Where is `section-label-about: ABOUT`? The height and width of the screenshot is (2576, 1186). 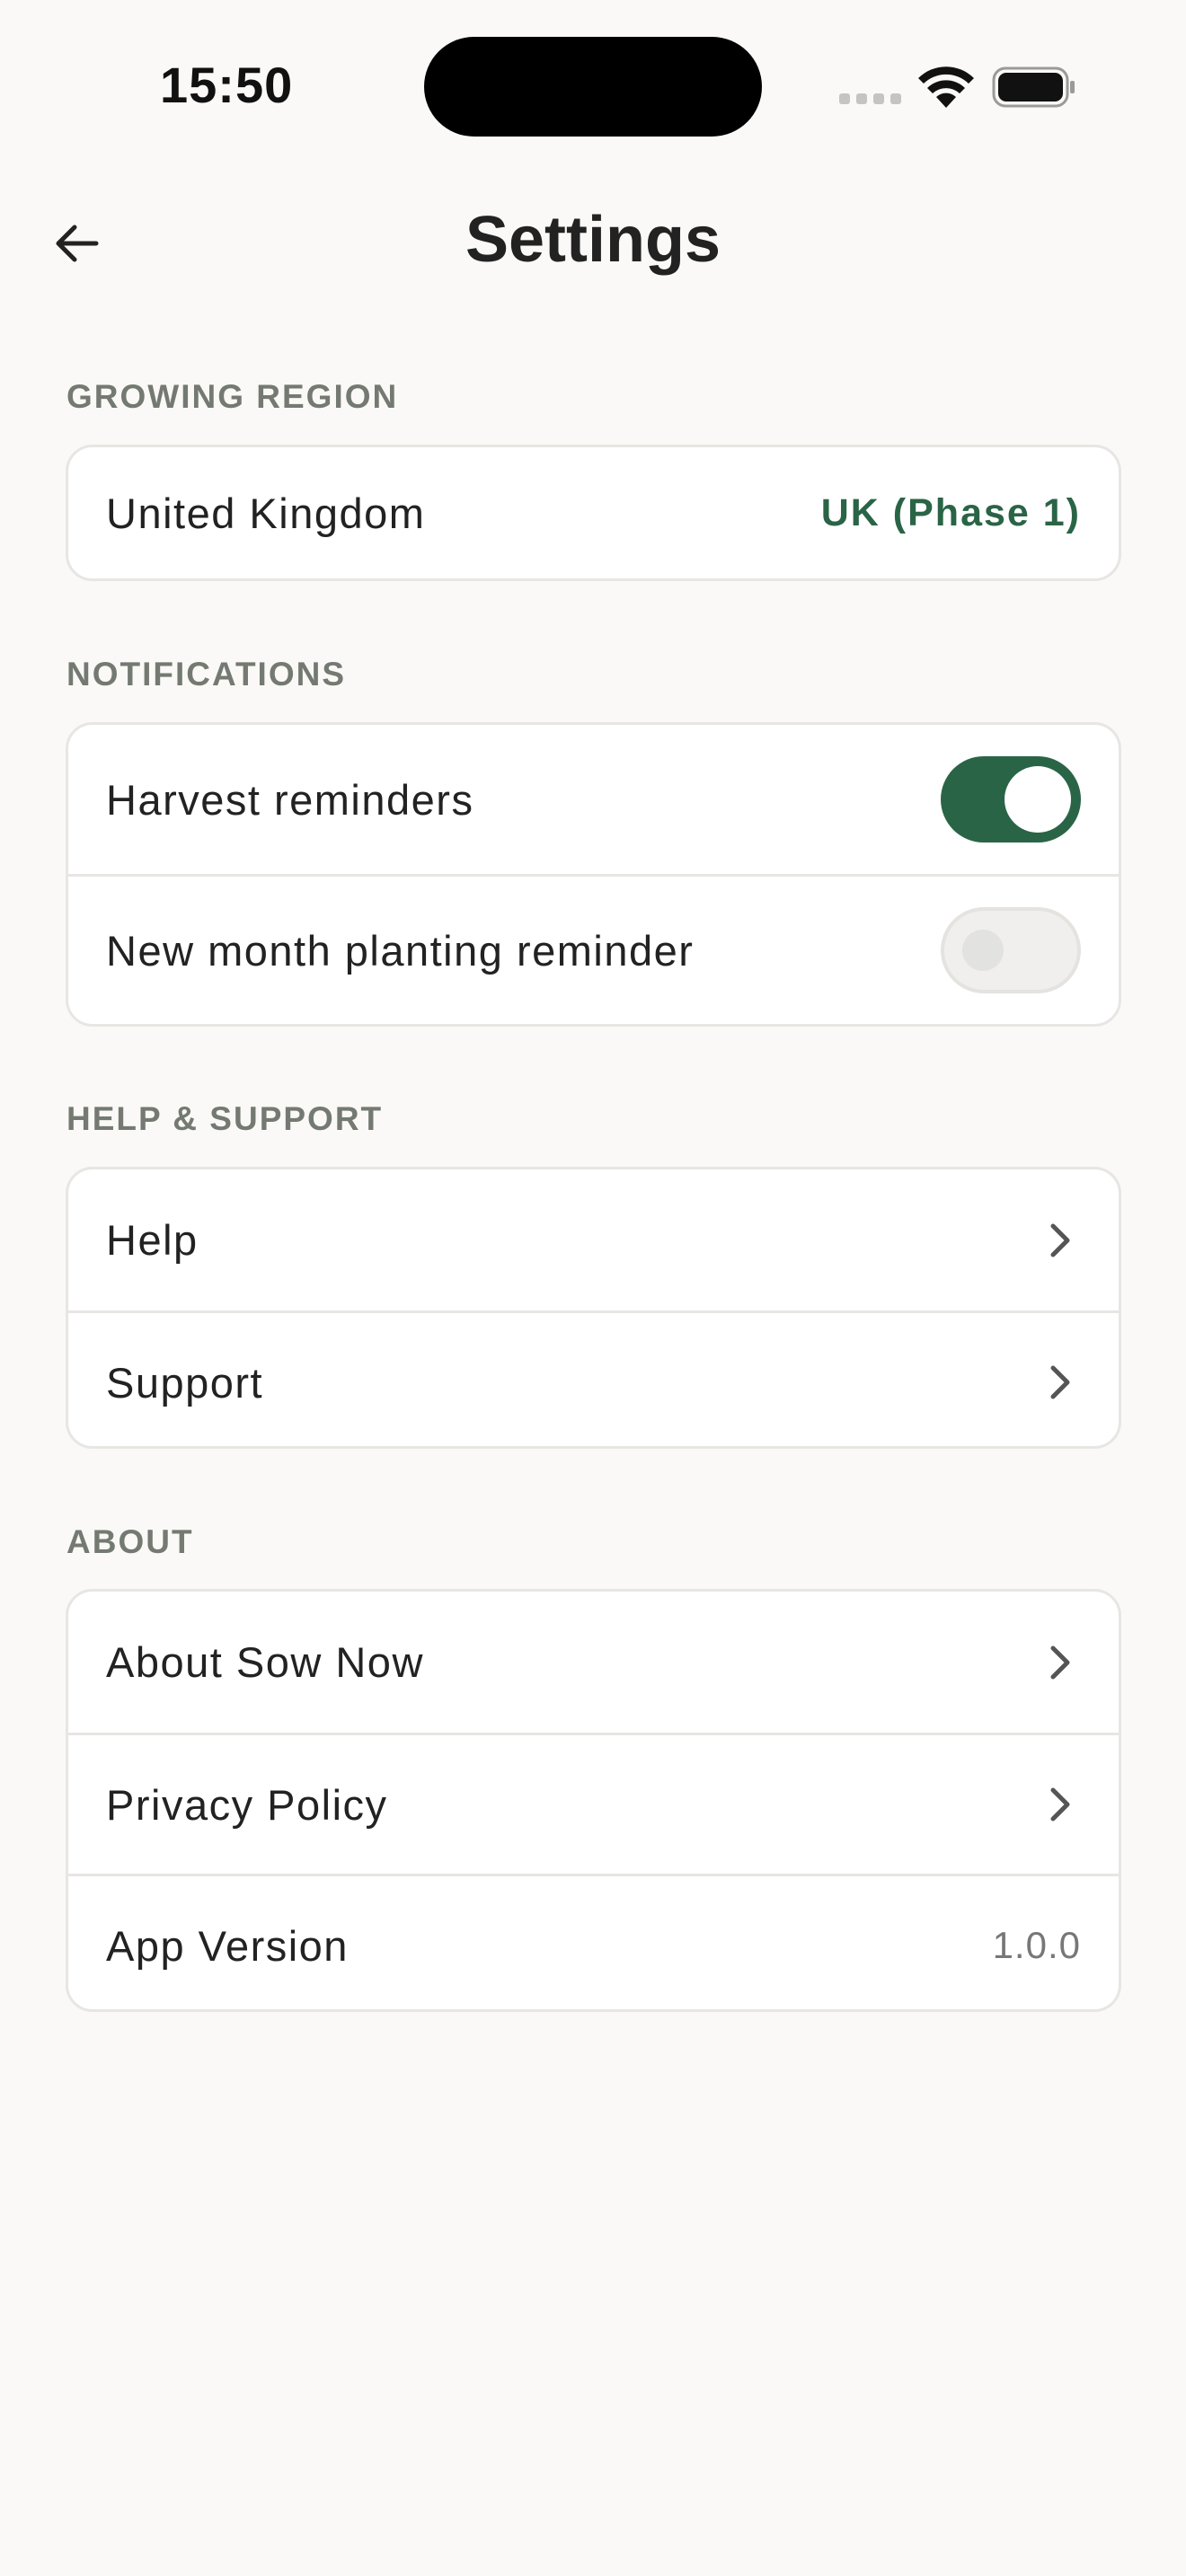
section-label-about: ABOUT is located at coordinates (130, 1541).